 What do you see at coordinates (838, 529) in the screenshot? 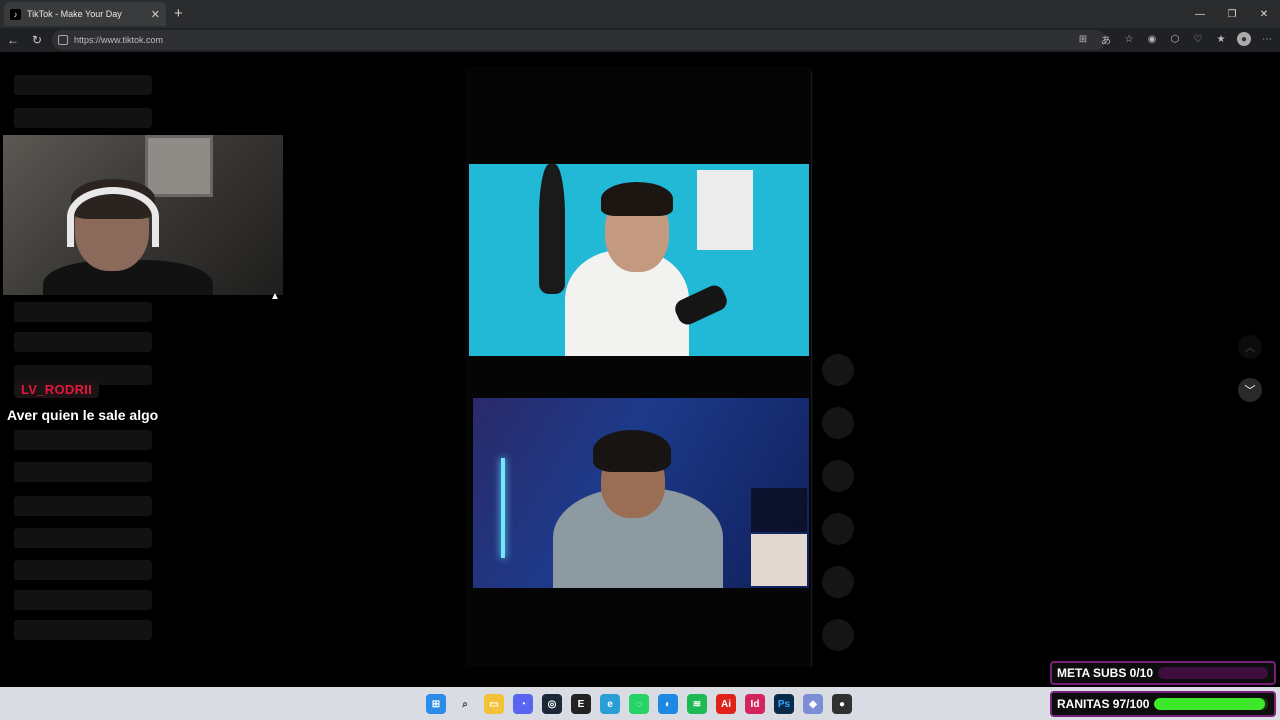
I see `share-button` at bounding box center [838, 529].